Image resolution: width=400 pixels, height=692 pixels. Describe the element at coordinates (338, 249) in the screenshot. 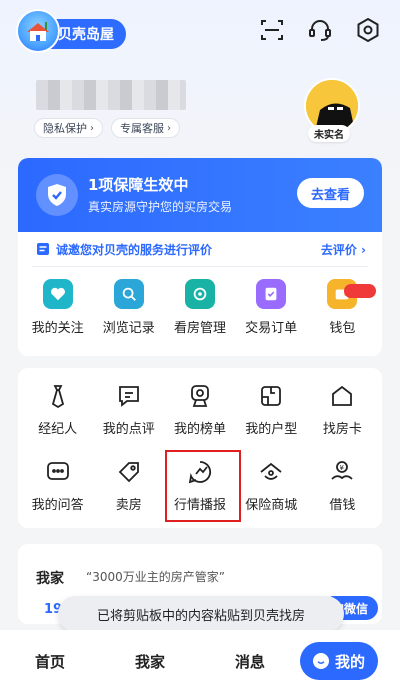

I see `review-action-label: 去评价` at that location.